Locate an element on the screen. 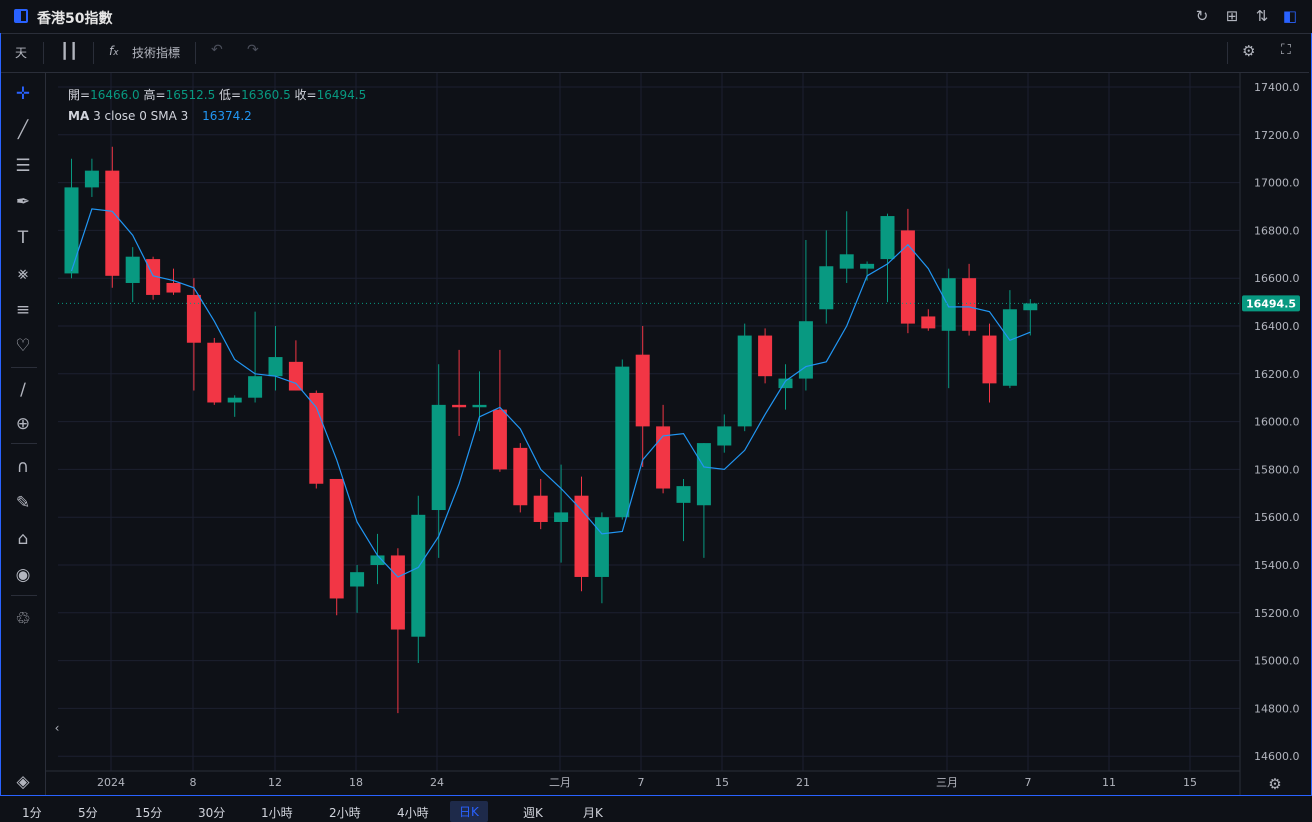 The image size is (1312, 822). y-tick-label: 16200.0 is located at coordinates (1277, 374).